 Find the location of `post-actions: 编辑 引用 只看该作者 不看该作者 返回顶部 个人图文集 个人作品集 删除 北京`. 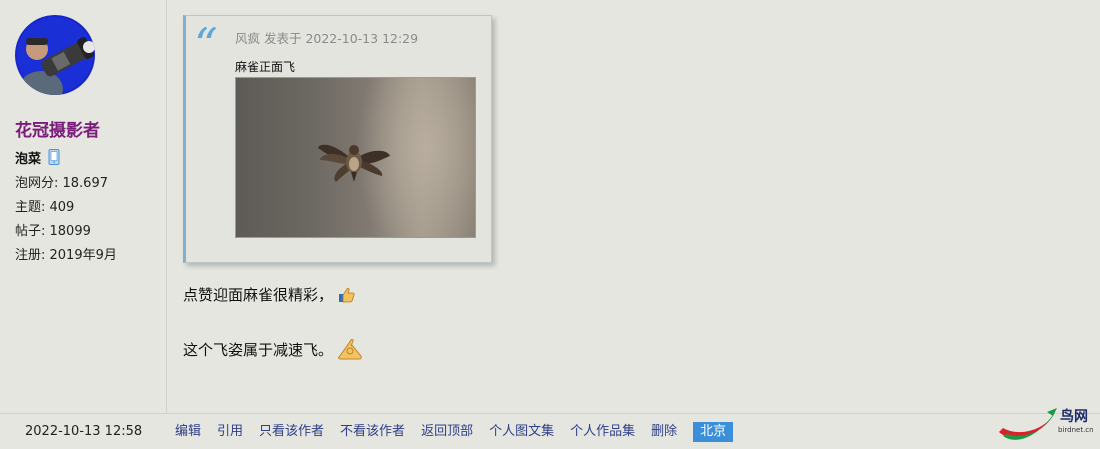

post-actions: 编辑 引用 只看该作者 不看该作者 返回顶部 个人图文集 个人作品集 删除 北京 is located at coordinates (454, 432).